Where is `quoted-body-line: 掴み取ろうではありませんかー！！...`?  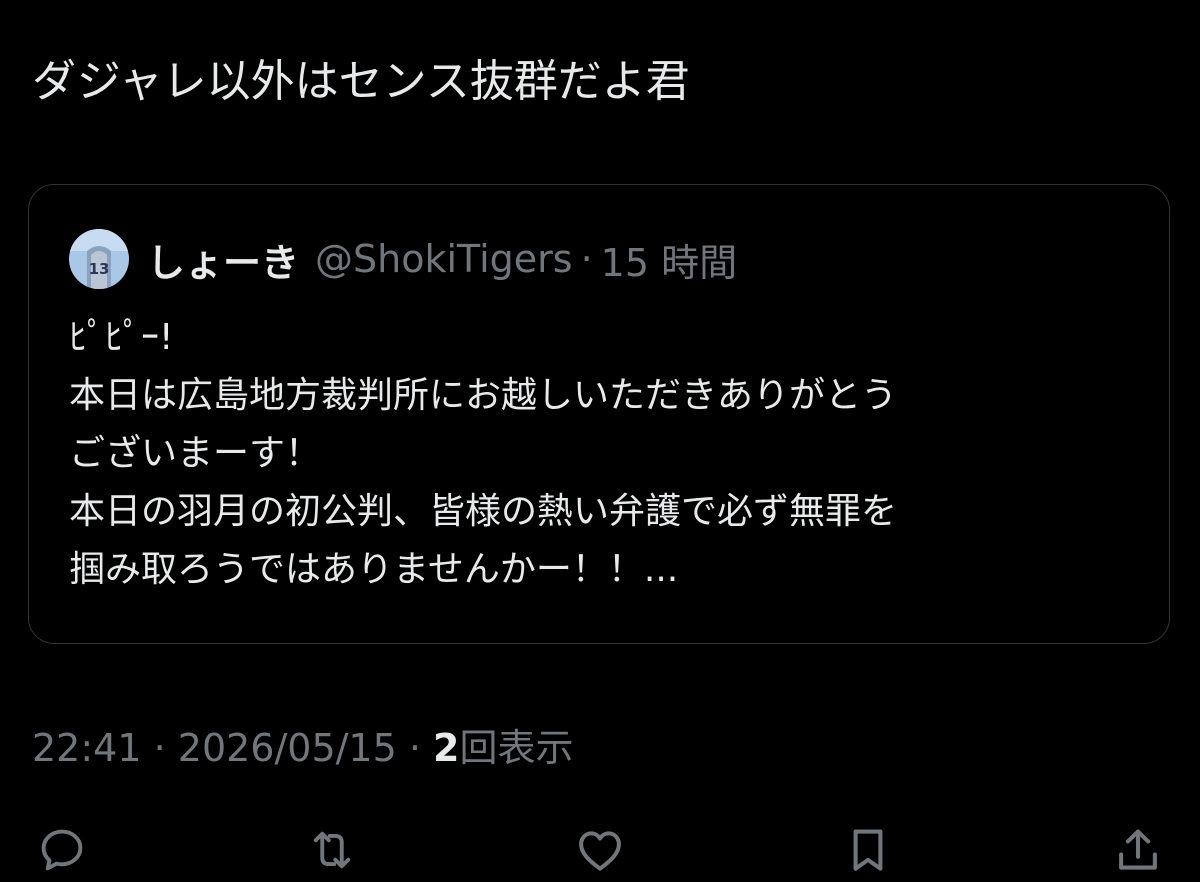
quoted-body-line: 掴み取ろうではありませんかー！！... is located at coordinates (374, 569).